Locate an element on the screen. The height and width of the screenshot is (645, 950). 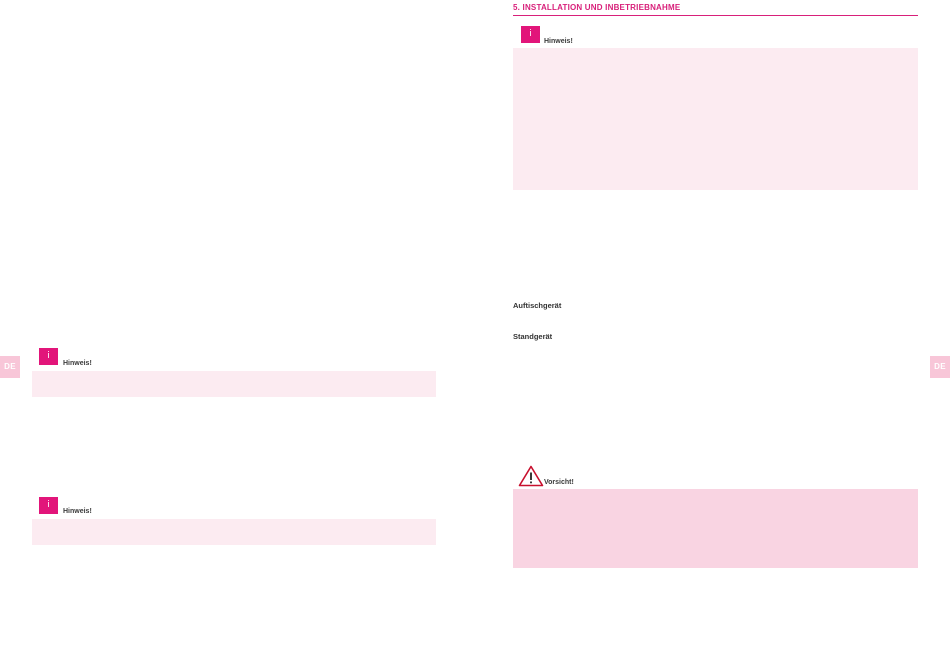
caution-box is located at coordinates (715, 528).